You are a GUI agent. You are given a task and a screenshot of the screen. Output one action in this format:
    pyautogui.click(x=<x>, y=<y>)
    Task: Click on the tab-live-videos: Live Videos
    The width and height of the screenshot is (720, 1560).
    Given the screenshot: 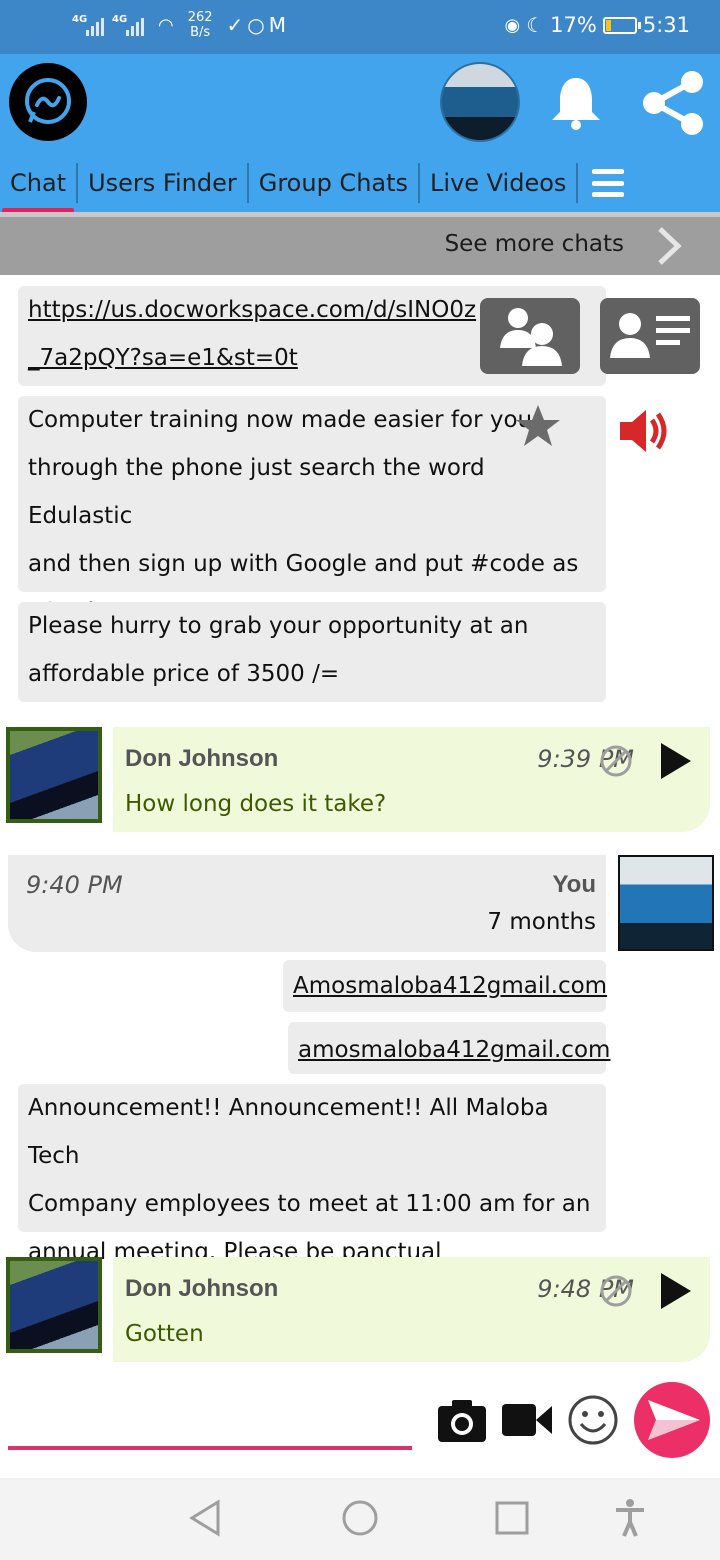 What is the action you would take?
    pyautogui.click(x=498, y=183)
    